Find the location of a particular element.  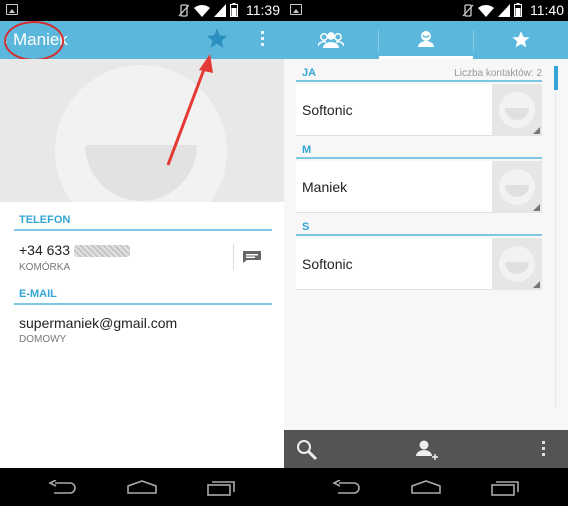

contact-photo is located at coordinates (142, 130).